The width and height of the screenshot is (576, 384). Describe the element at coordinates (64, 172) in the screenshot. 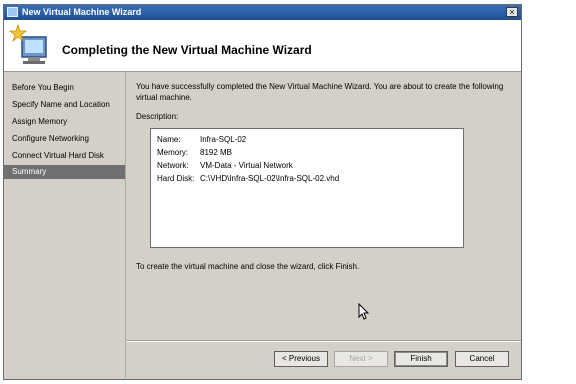

I see `nav-item-summary: Summary` at that location.